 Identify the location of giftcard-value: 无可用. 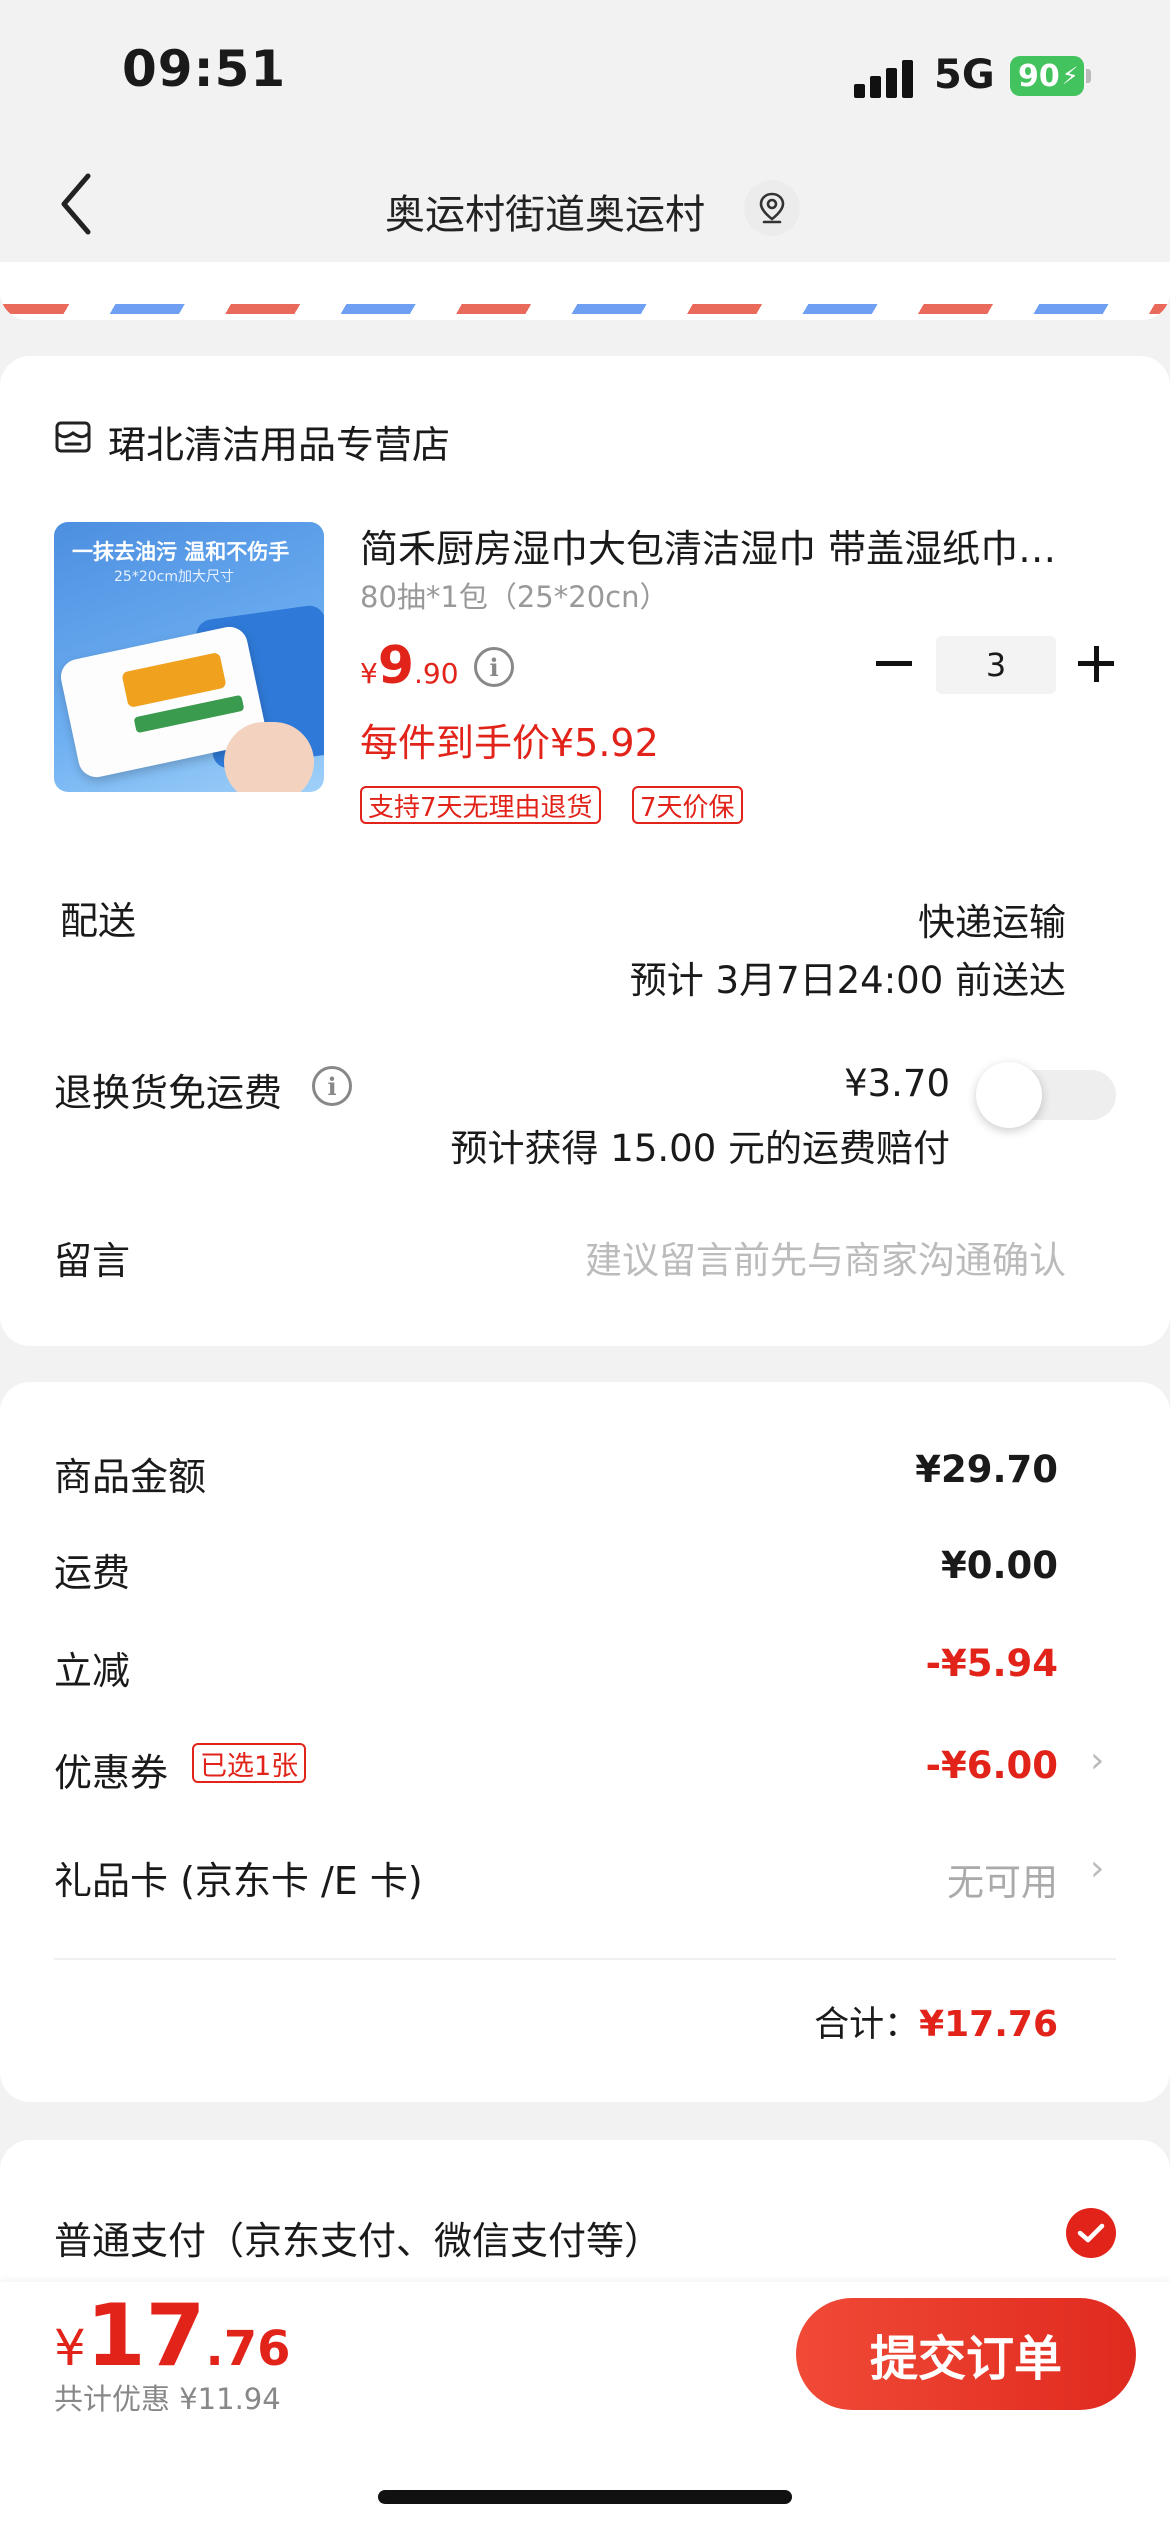
(1002, 1879).